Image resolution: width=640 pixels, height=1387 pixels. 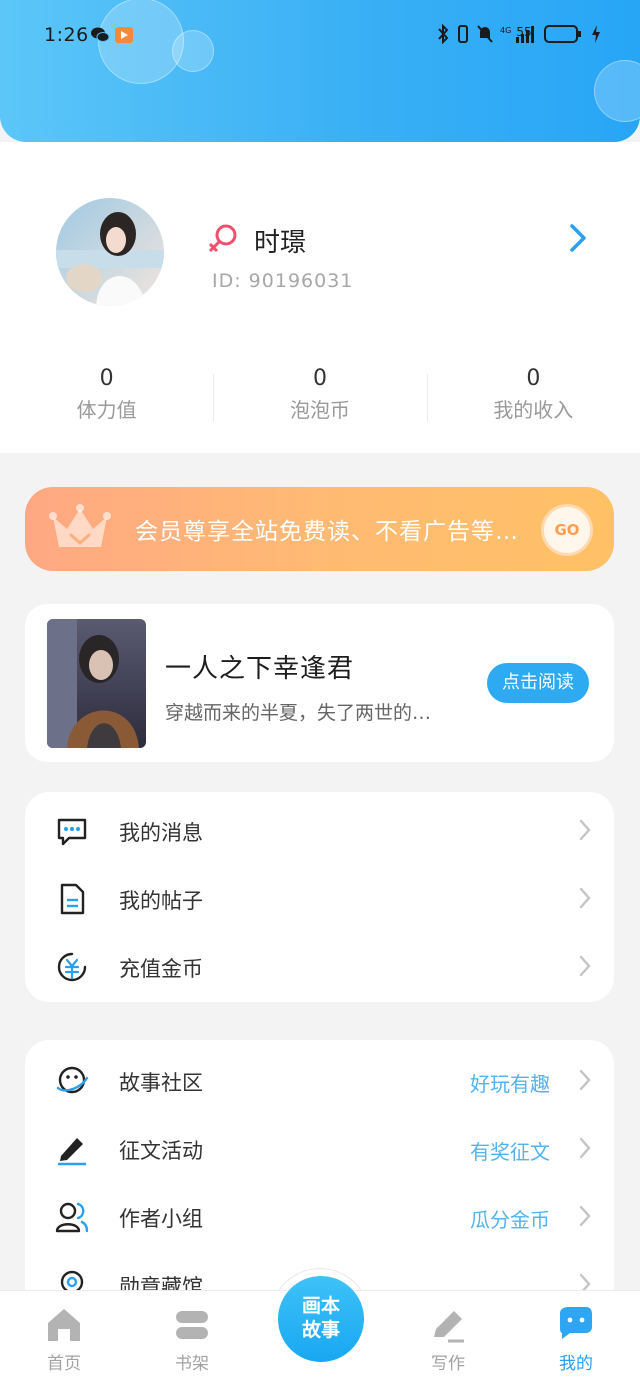 What do you see at coordinates (260, 669) in the screenshot?
I see `book-title: 一人之下幸逢君` at bounding box center [260, 669].